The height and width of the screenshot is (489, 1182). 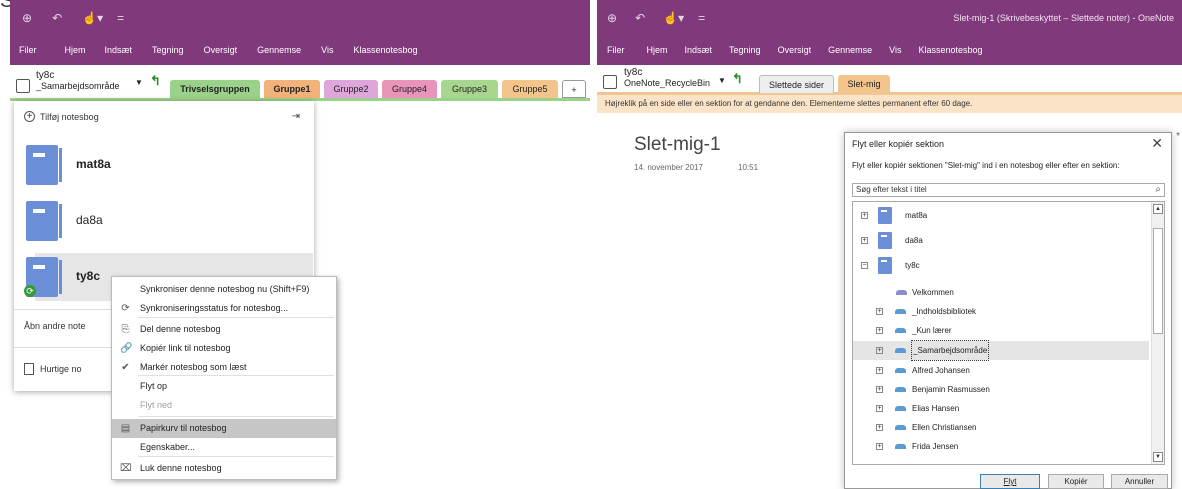 I want to click on open-other-notebooks-button: Åbn andre note, so click(x=55, y=326).